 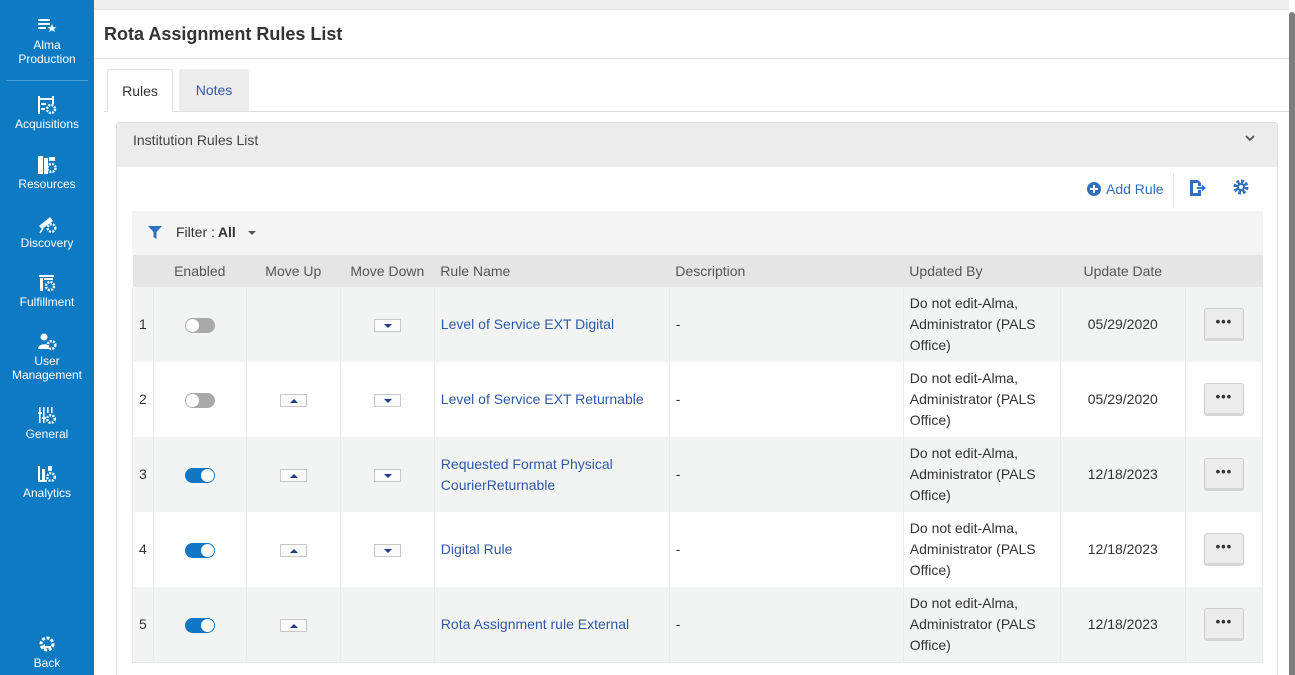 What do you see at coordinates (47, 652) in the screenshot?
I see `sidebar-item-back: Back` at bounding box center [47, 652].